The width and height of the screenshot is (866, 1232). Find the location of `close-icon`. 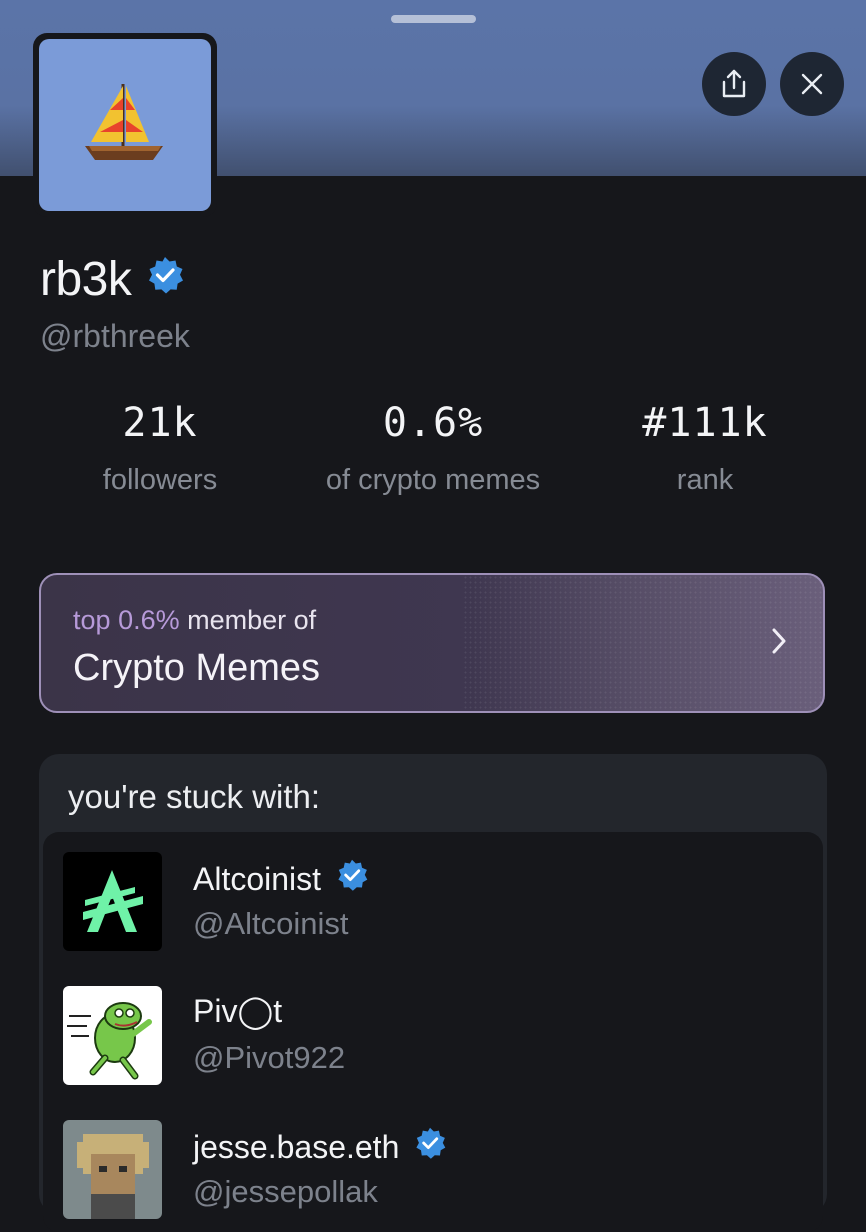

close-icon is located at coordinates (812, 84).